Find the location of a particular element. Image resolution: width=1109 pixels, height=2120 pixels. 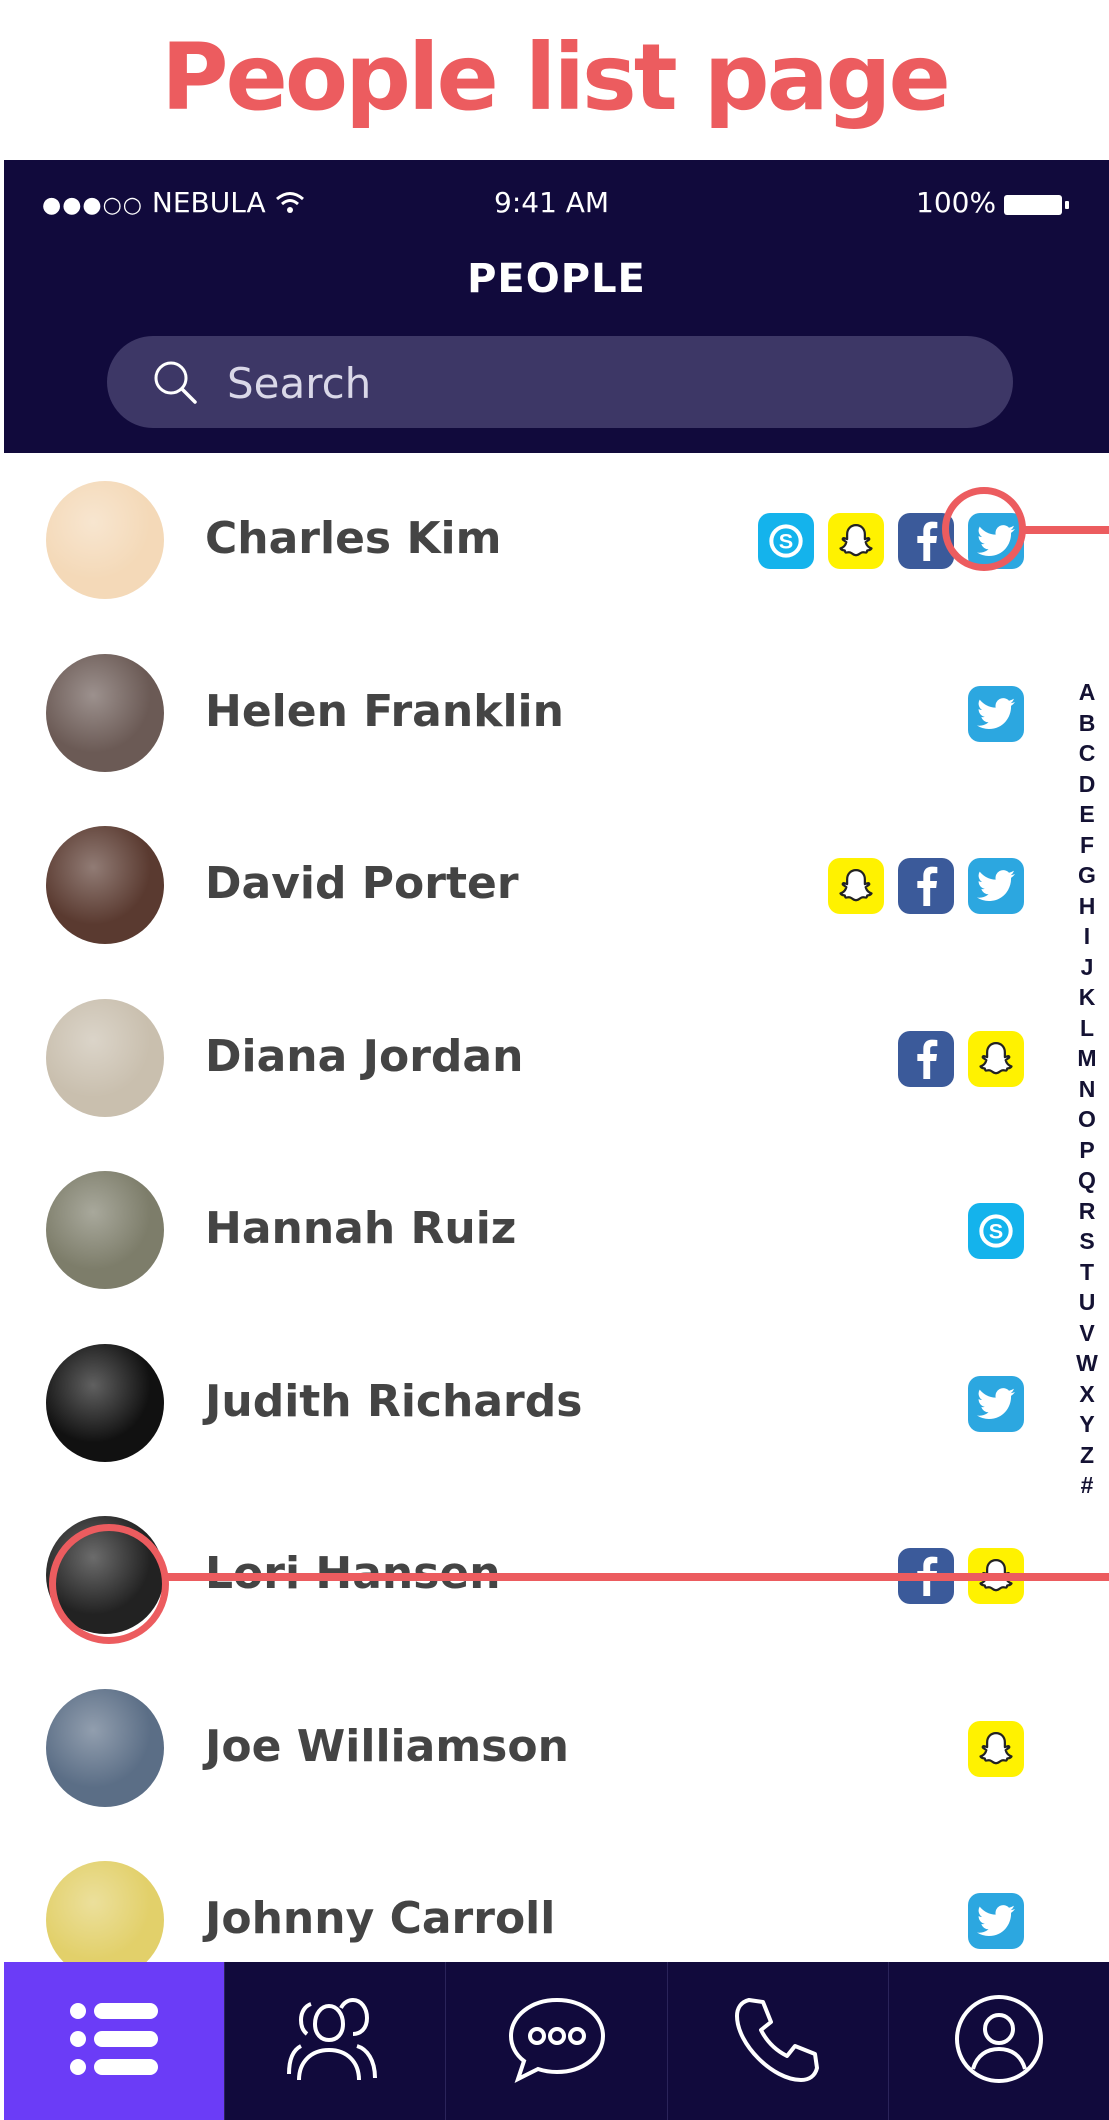

carrier-info: ●●●○○ NEBULA is located at coordinates (173, 202).